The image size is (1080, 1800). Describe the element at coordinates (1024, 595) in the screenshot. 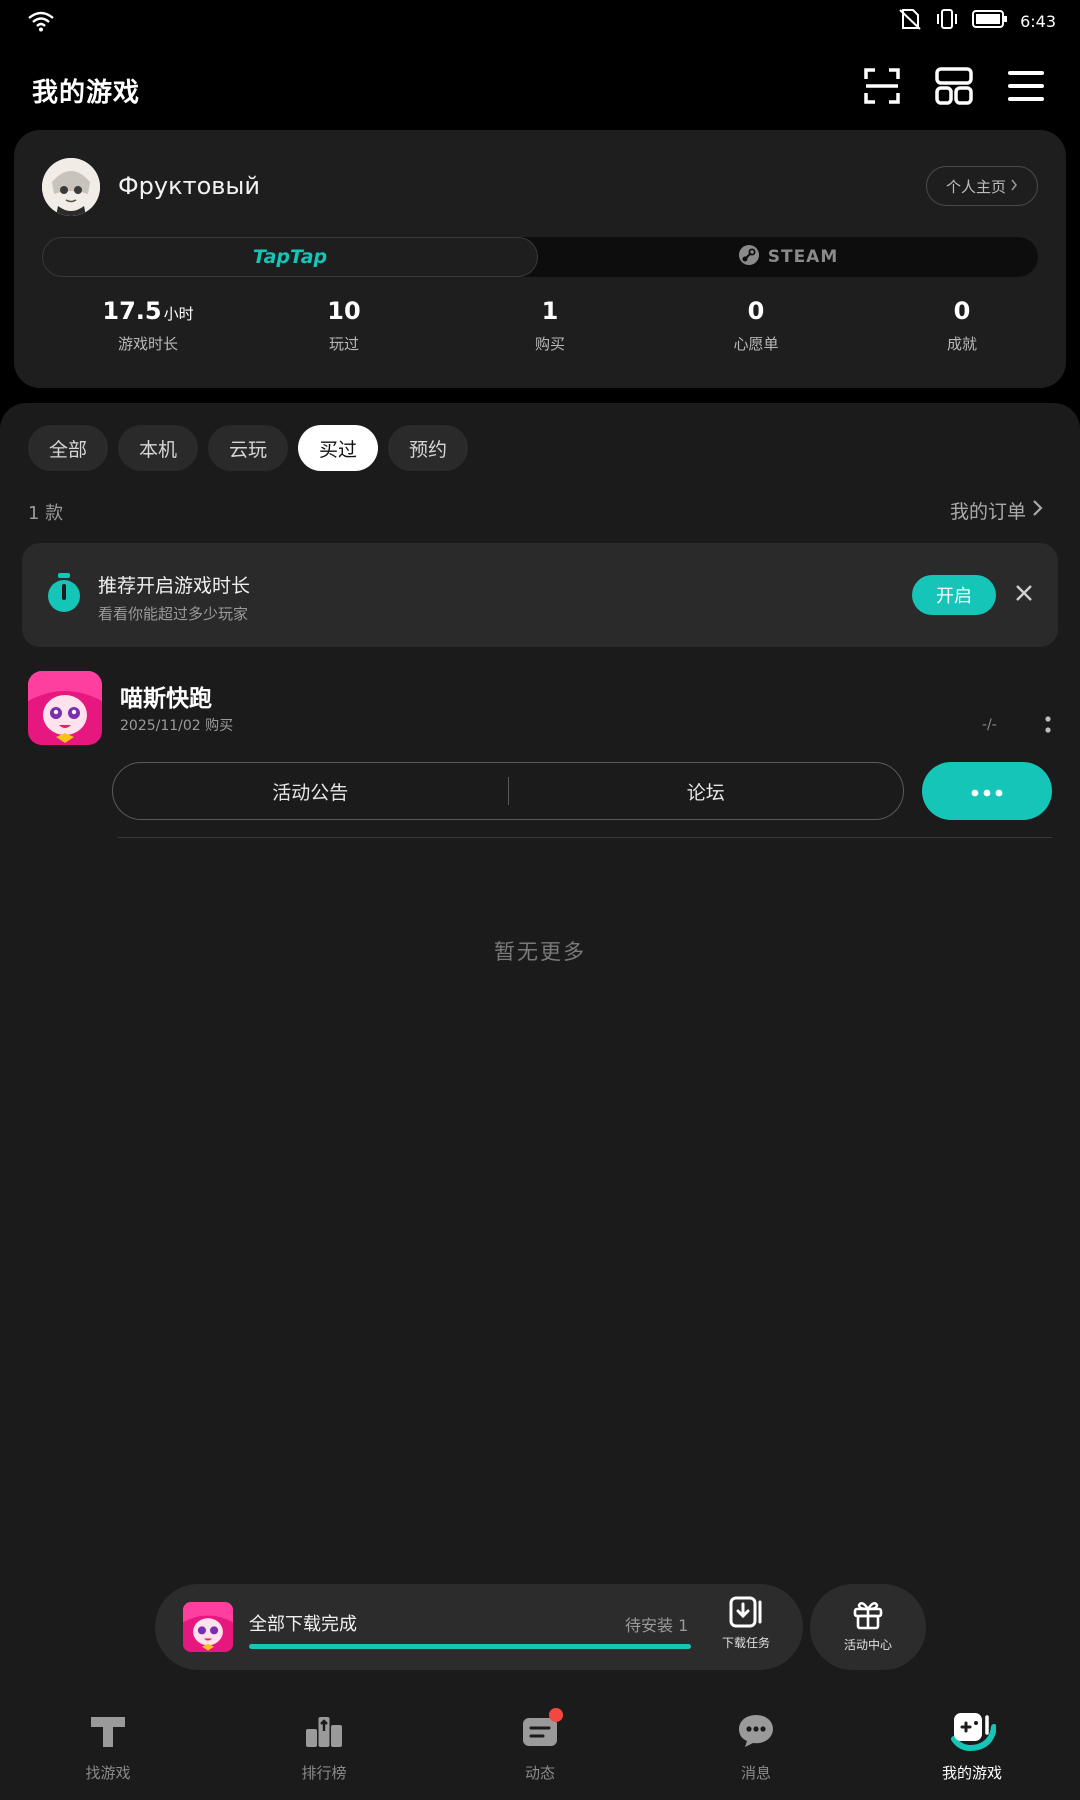

I see `close-icon` at that location.